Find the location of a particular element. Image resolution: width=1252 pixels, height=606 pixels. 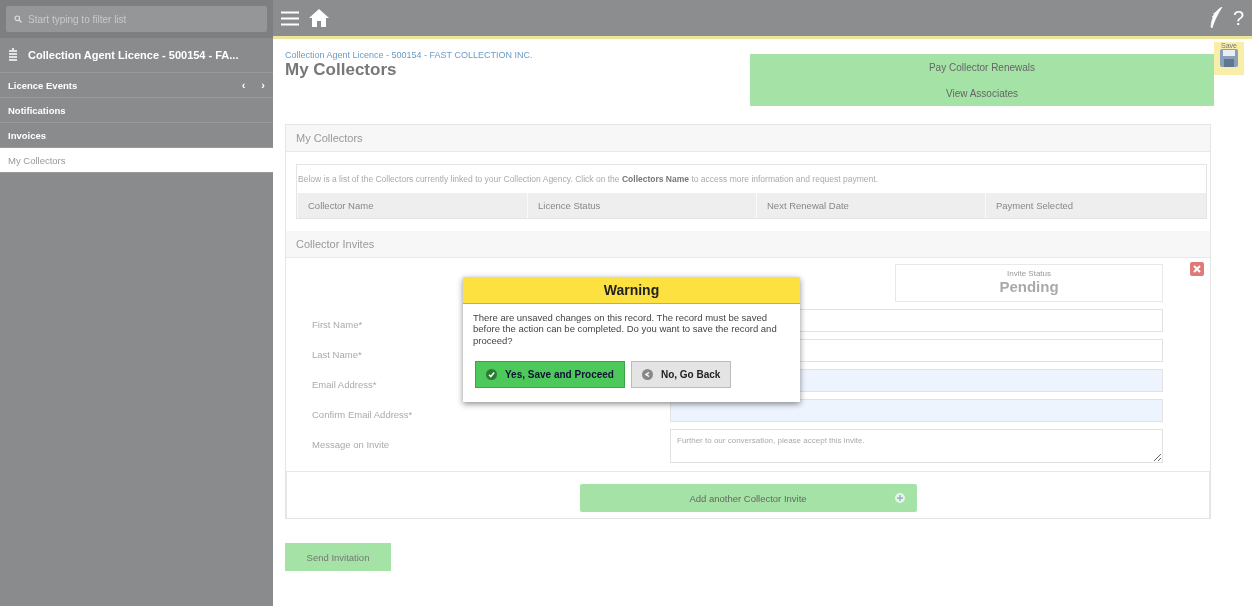

previous-arrow: ‹ is located at coordinates (243, 85).